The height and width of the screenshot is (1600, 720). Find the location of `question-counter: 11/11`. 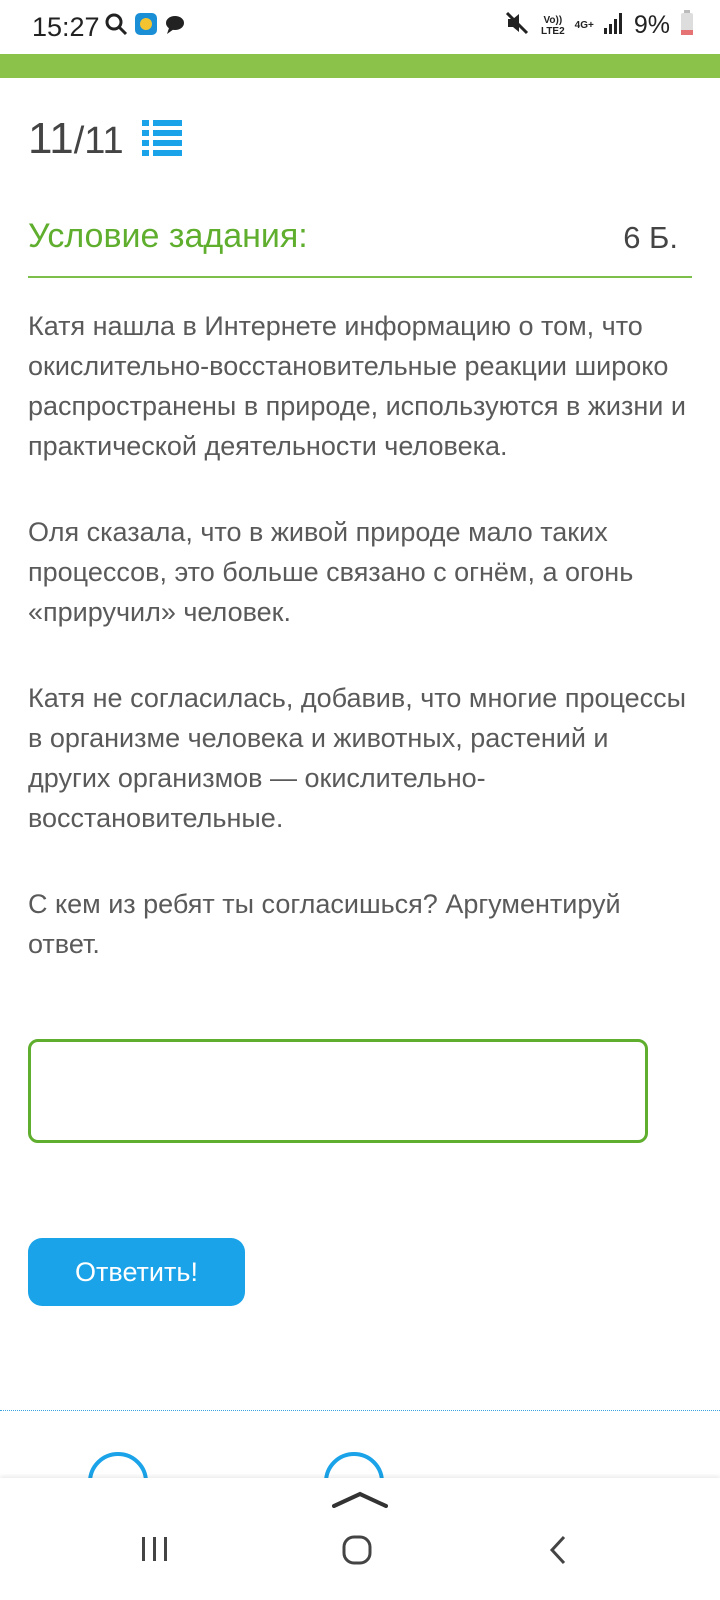

question-counter: 11/11 is located at coordinates (76, 139).